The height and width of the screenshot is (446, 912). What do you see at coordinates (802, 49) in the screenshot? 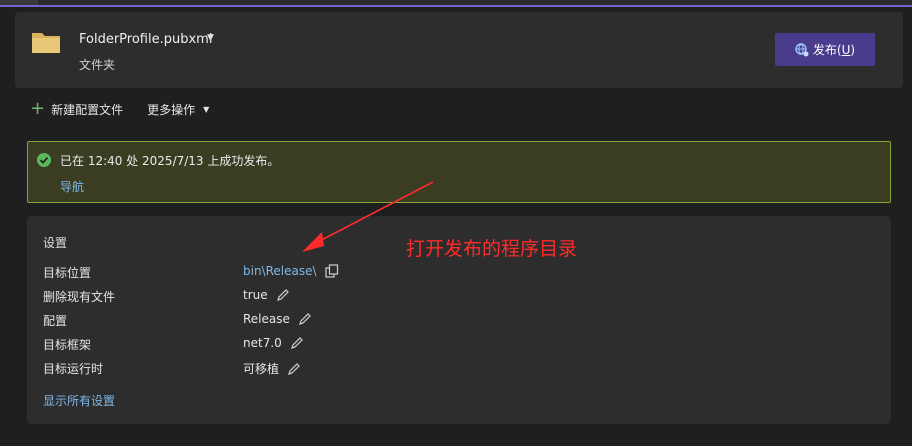
I see `publish-globe-icon` at bounding box center [802, 49].